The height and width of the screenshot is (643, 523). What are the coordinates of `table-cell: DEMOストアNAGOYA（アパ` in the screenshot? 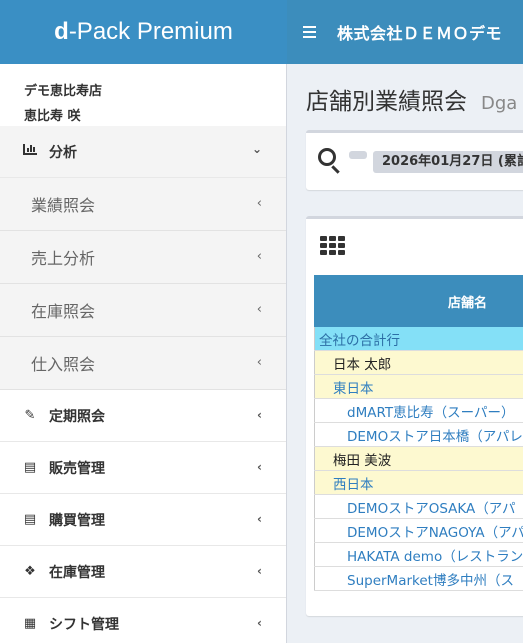 It's located at (418, 530).